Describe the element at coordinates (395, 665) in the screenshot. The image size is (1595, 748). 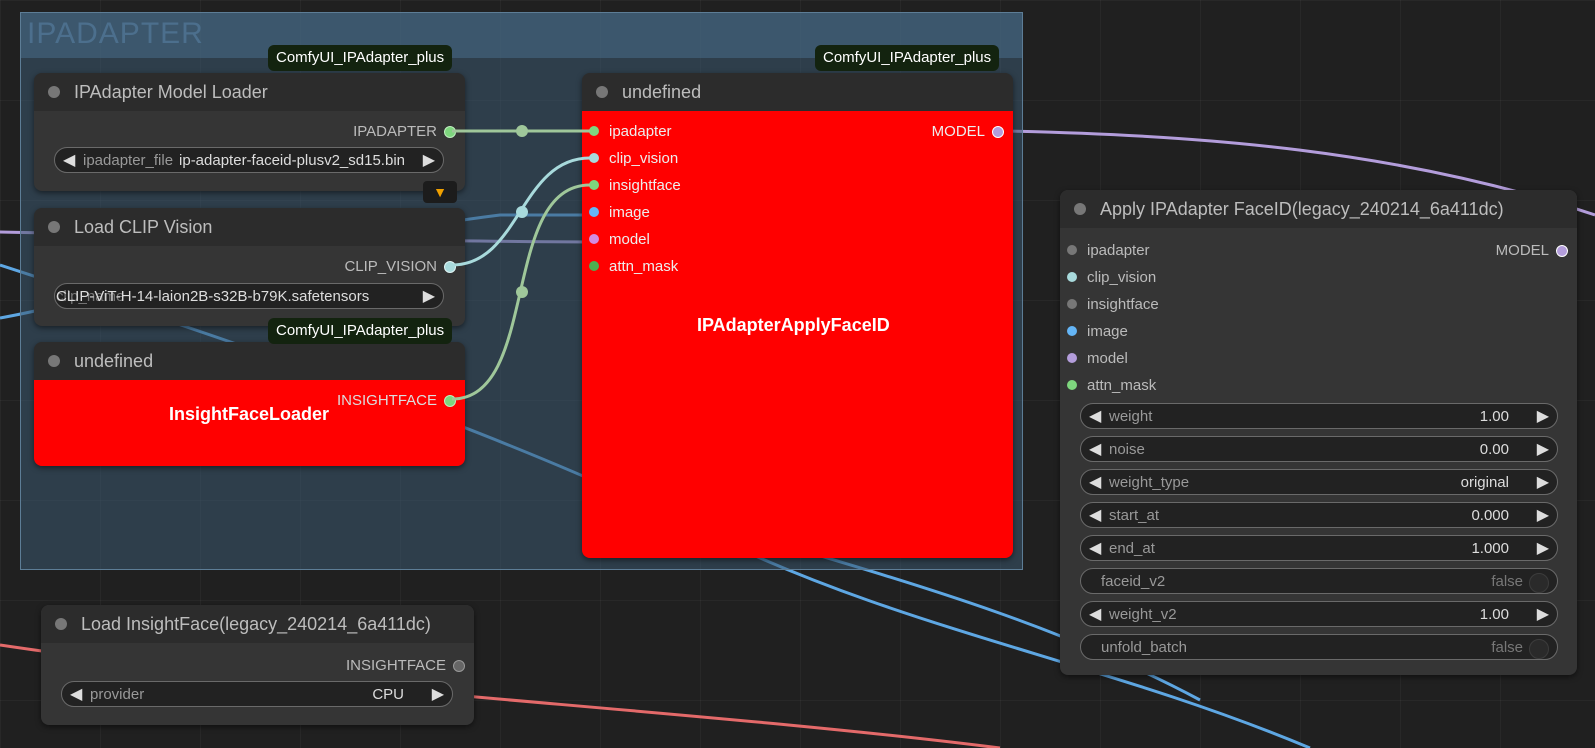
I see `output-label-insightface: INSIGHTFACE` at that location.